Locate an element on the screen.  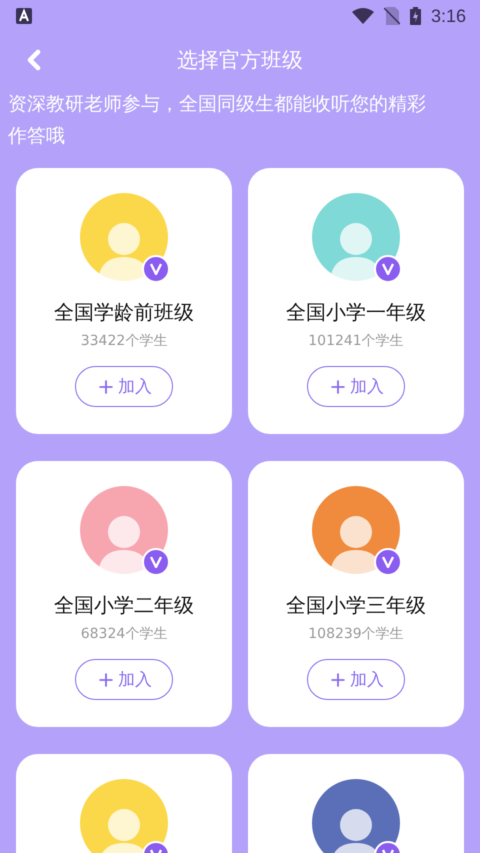
class-card: 全国学龄前班级 33422个学生 加入 is located at coordinates (124, 301).